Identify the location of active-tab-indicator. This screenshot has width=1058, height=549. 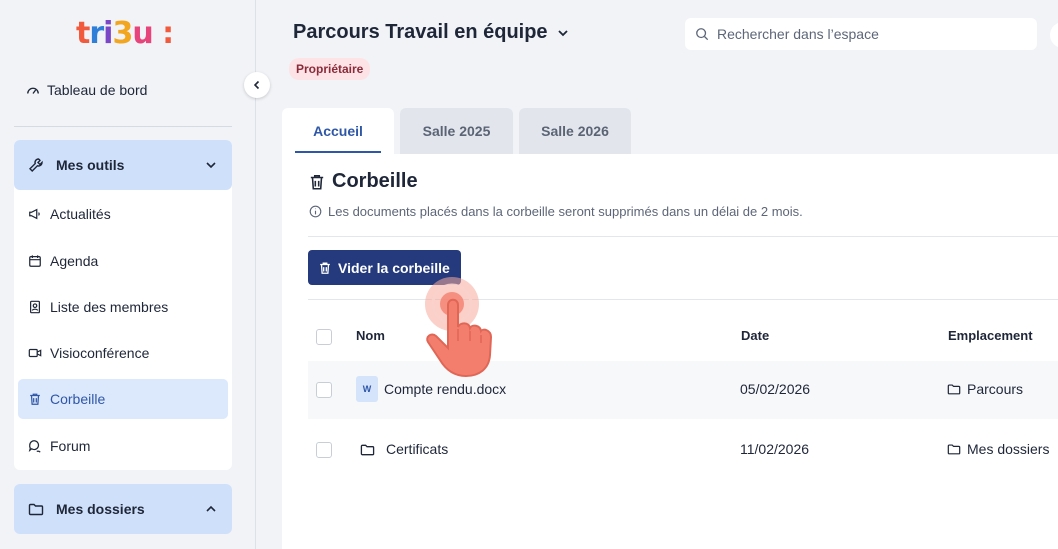
(338, 152).